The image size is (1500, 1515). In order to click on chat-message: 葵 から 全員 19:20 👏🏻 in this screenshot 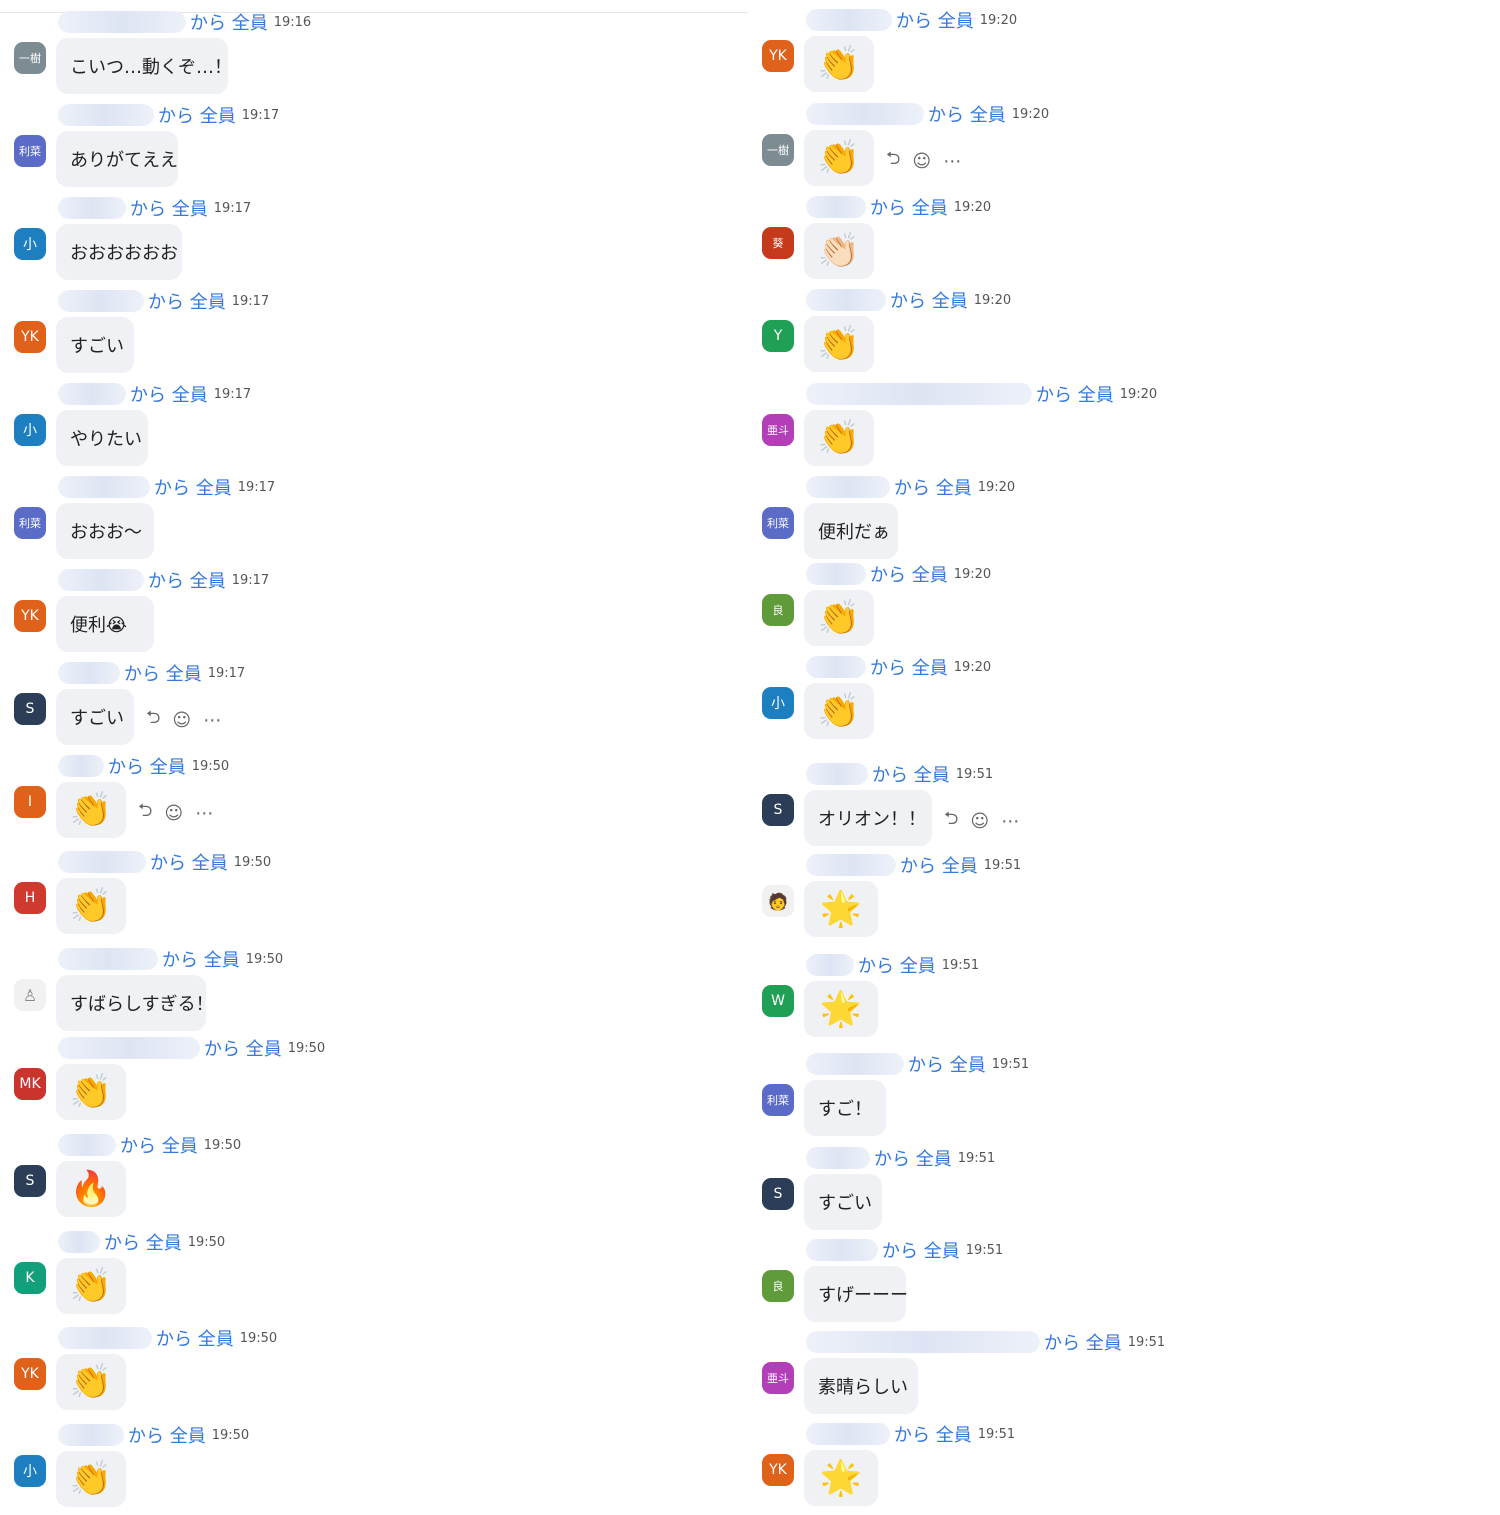, I will do `click(1118, 241)`.